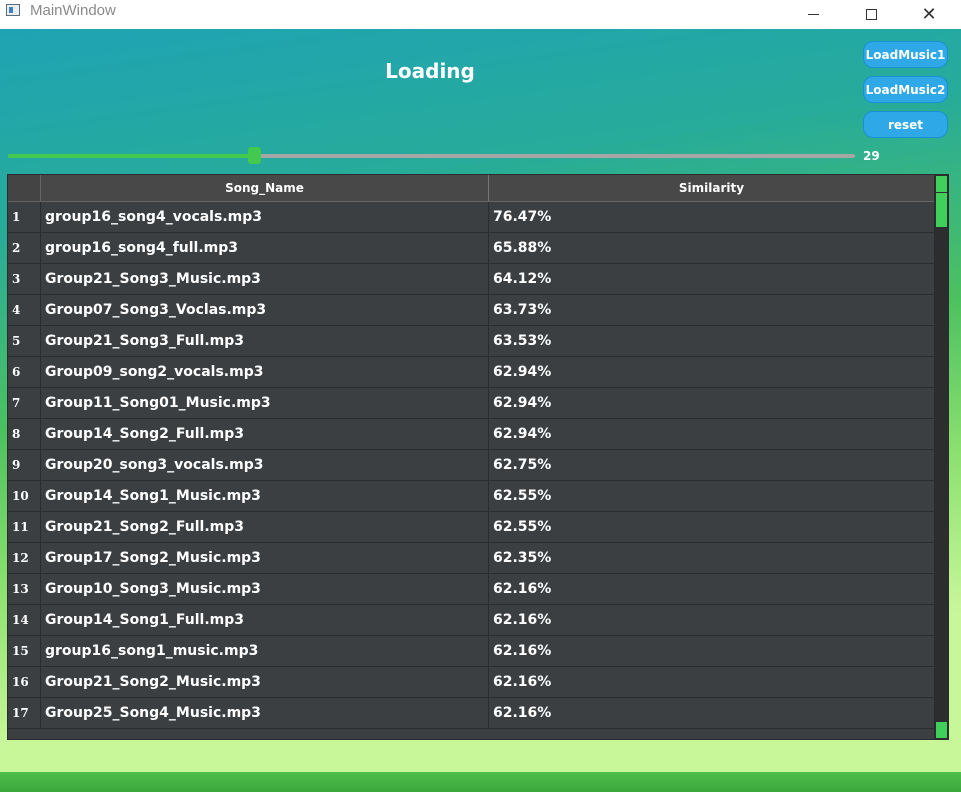 This screenshot has height=792, width=961. Describe the element at coordinates (941, 457) in the screenshot. I see `vertical-scrollbar` at that location.